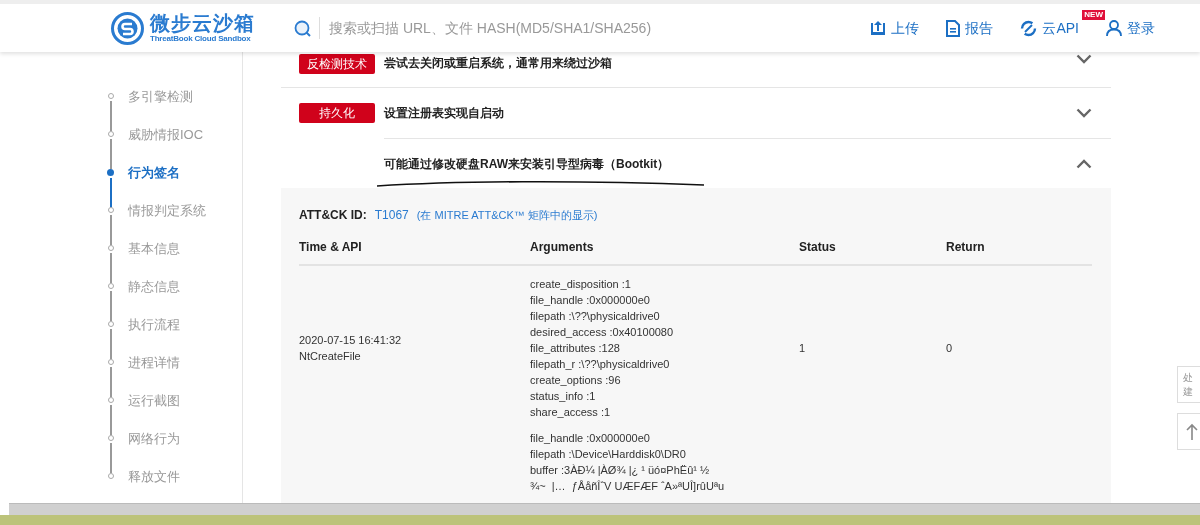 This screenshot has height=525, width=1200. Describe the element at coordinates (604, 509) in the screenshot. I see `horizontal-scrollbar` at that location.